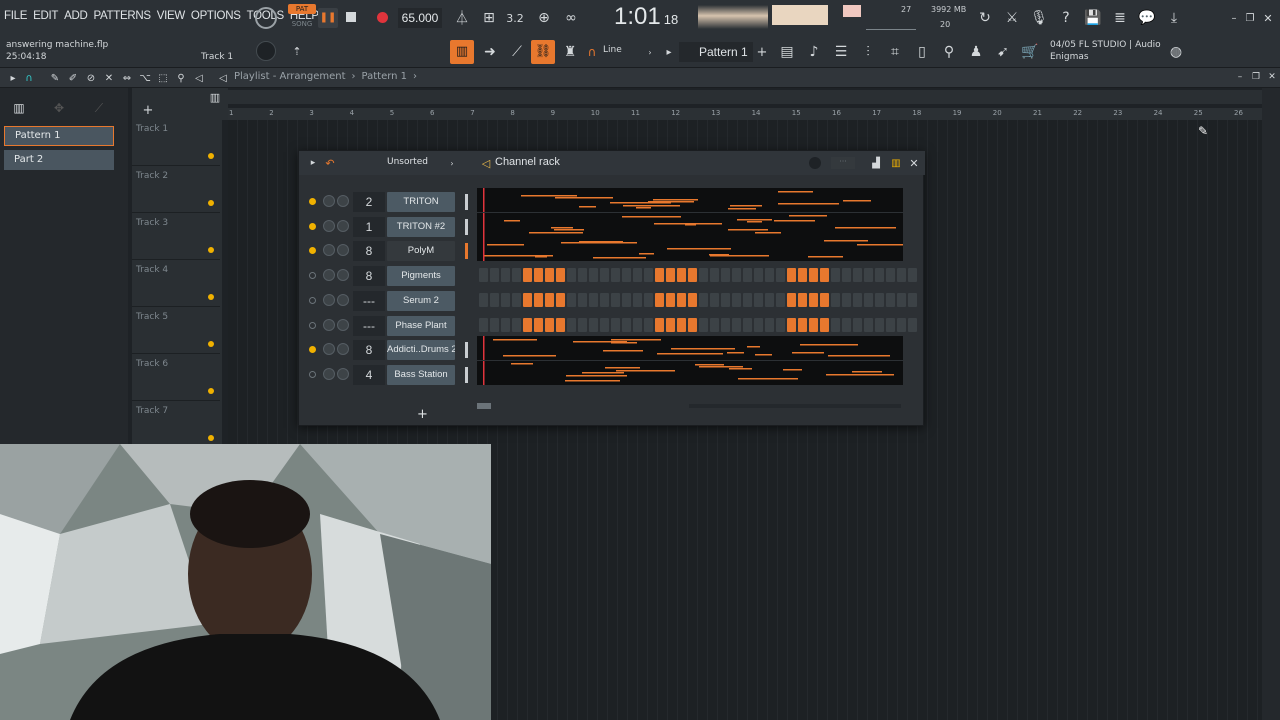 This screenshot has height=720, width=1280. I want to click on swing-knob, so click(815, 163).